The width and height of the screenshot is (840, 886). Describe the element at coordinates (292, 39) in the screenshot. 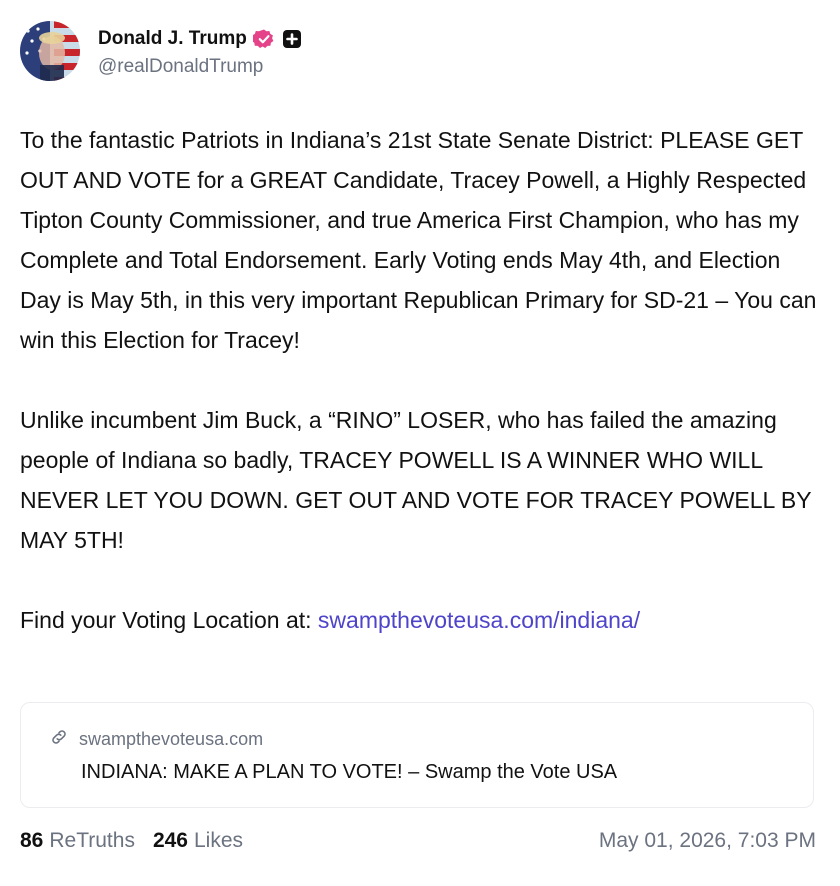

I see `plus-square-icon` at that location.